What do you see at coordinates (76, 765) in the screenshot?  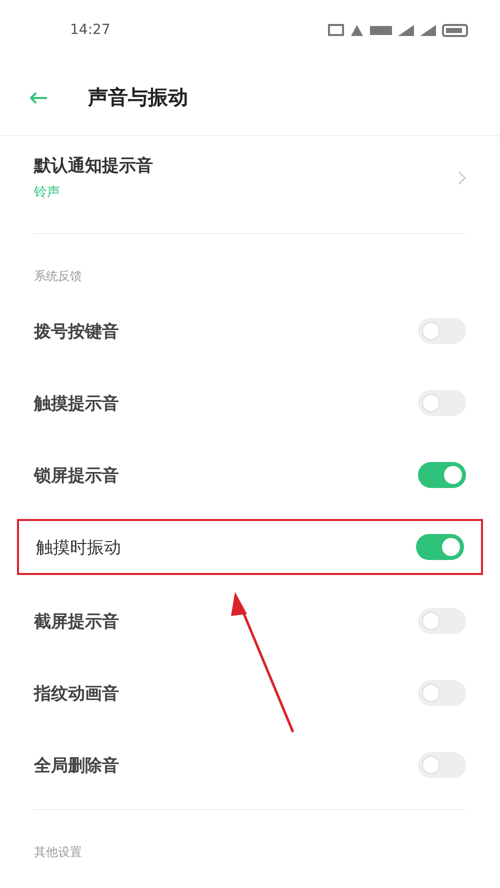 I see `setting-label: 全局删除音` at bounding box center [76, 765].